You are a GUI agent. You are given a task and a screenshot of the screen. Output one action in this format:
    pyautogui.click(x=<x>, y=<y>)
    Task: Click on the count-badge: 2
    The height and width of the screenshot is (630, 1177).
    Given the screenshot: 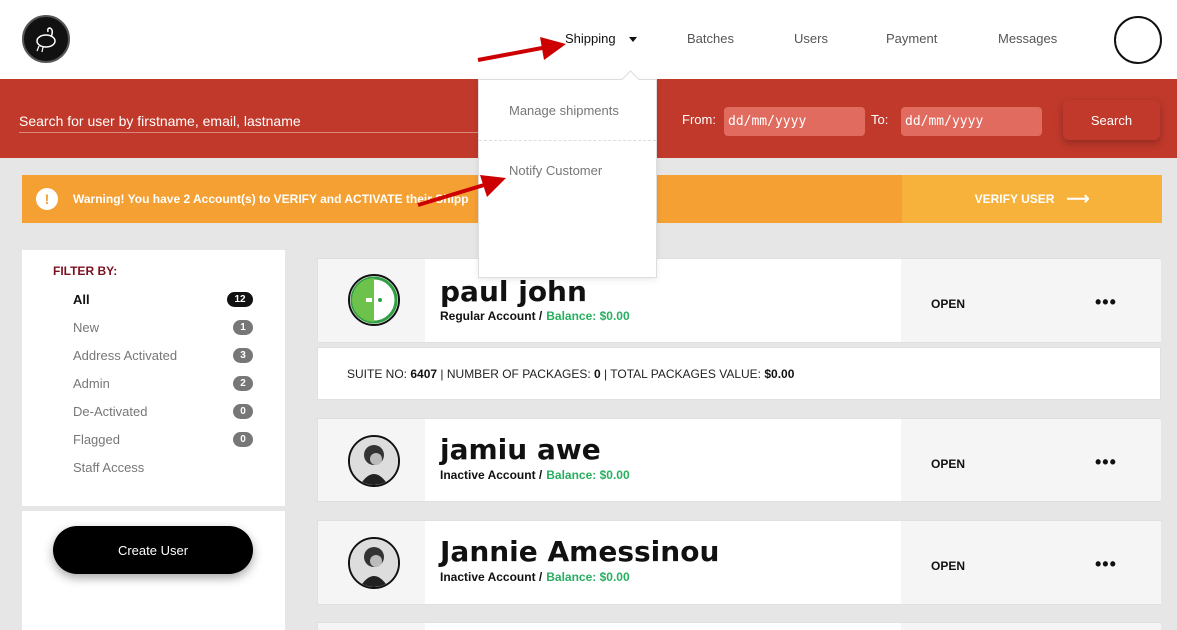 What is the action you would take?
    pyautogui.click(x=243, y=383)
    